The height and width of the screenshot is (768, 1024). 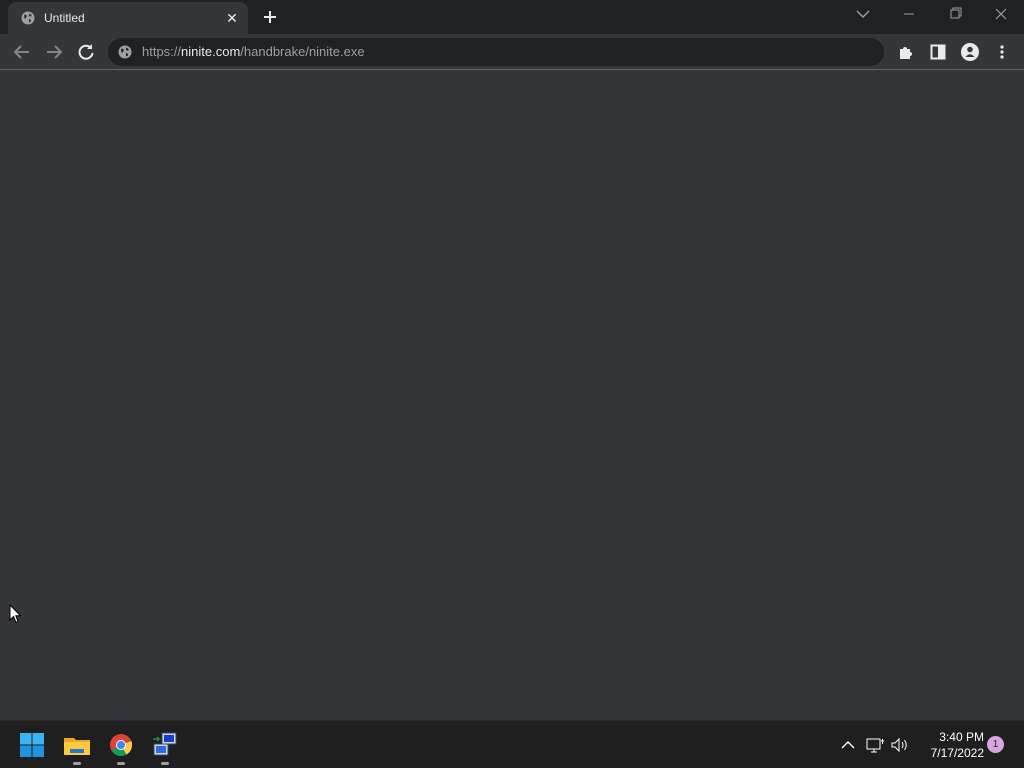 What do you see at coordinates (970, 52) in the screenshot?
I see `profile-avatar-icon` at bounding box center [970, 52].